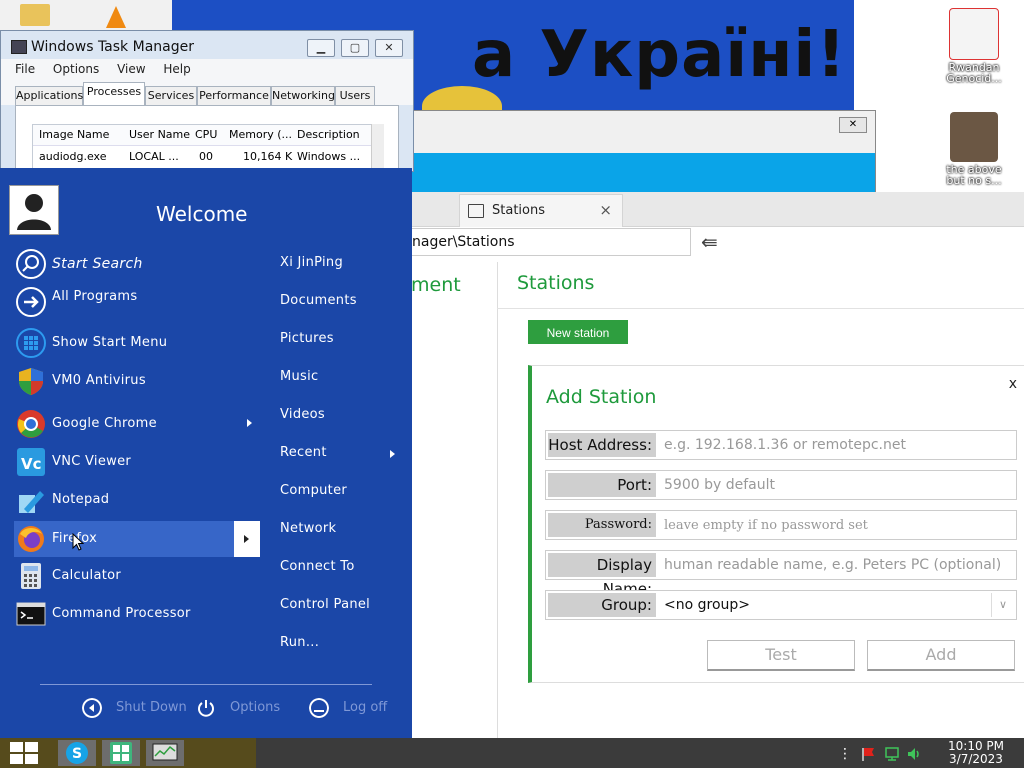 The image size is (1024, 768). I want to click on collapse-menu-icon: ⇚, so click(709, 242).